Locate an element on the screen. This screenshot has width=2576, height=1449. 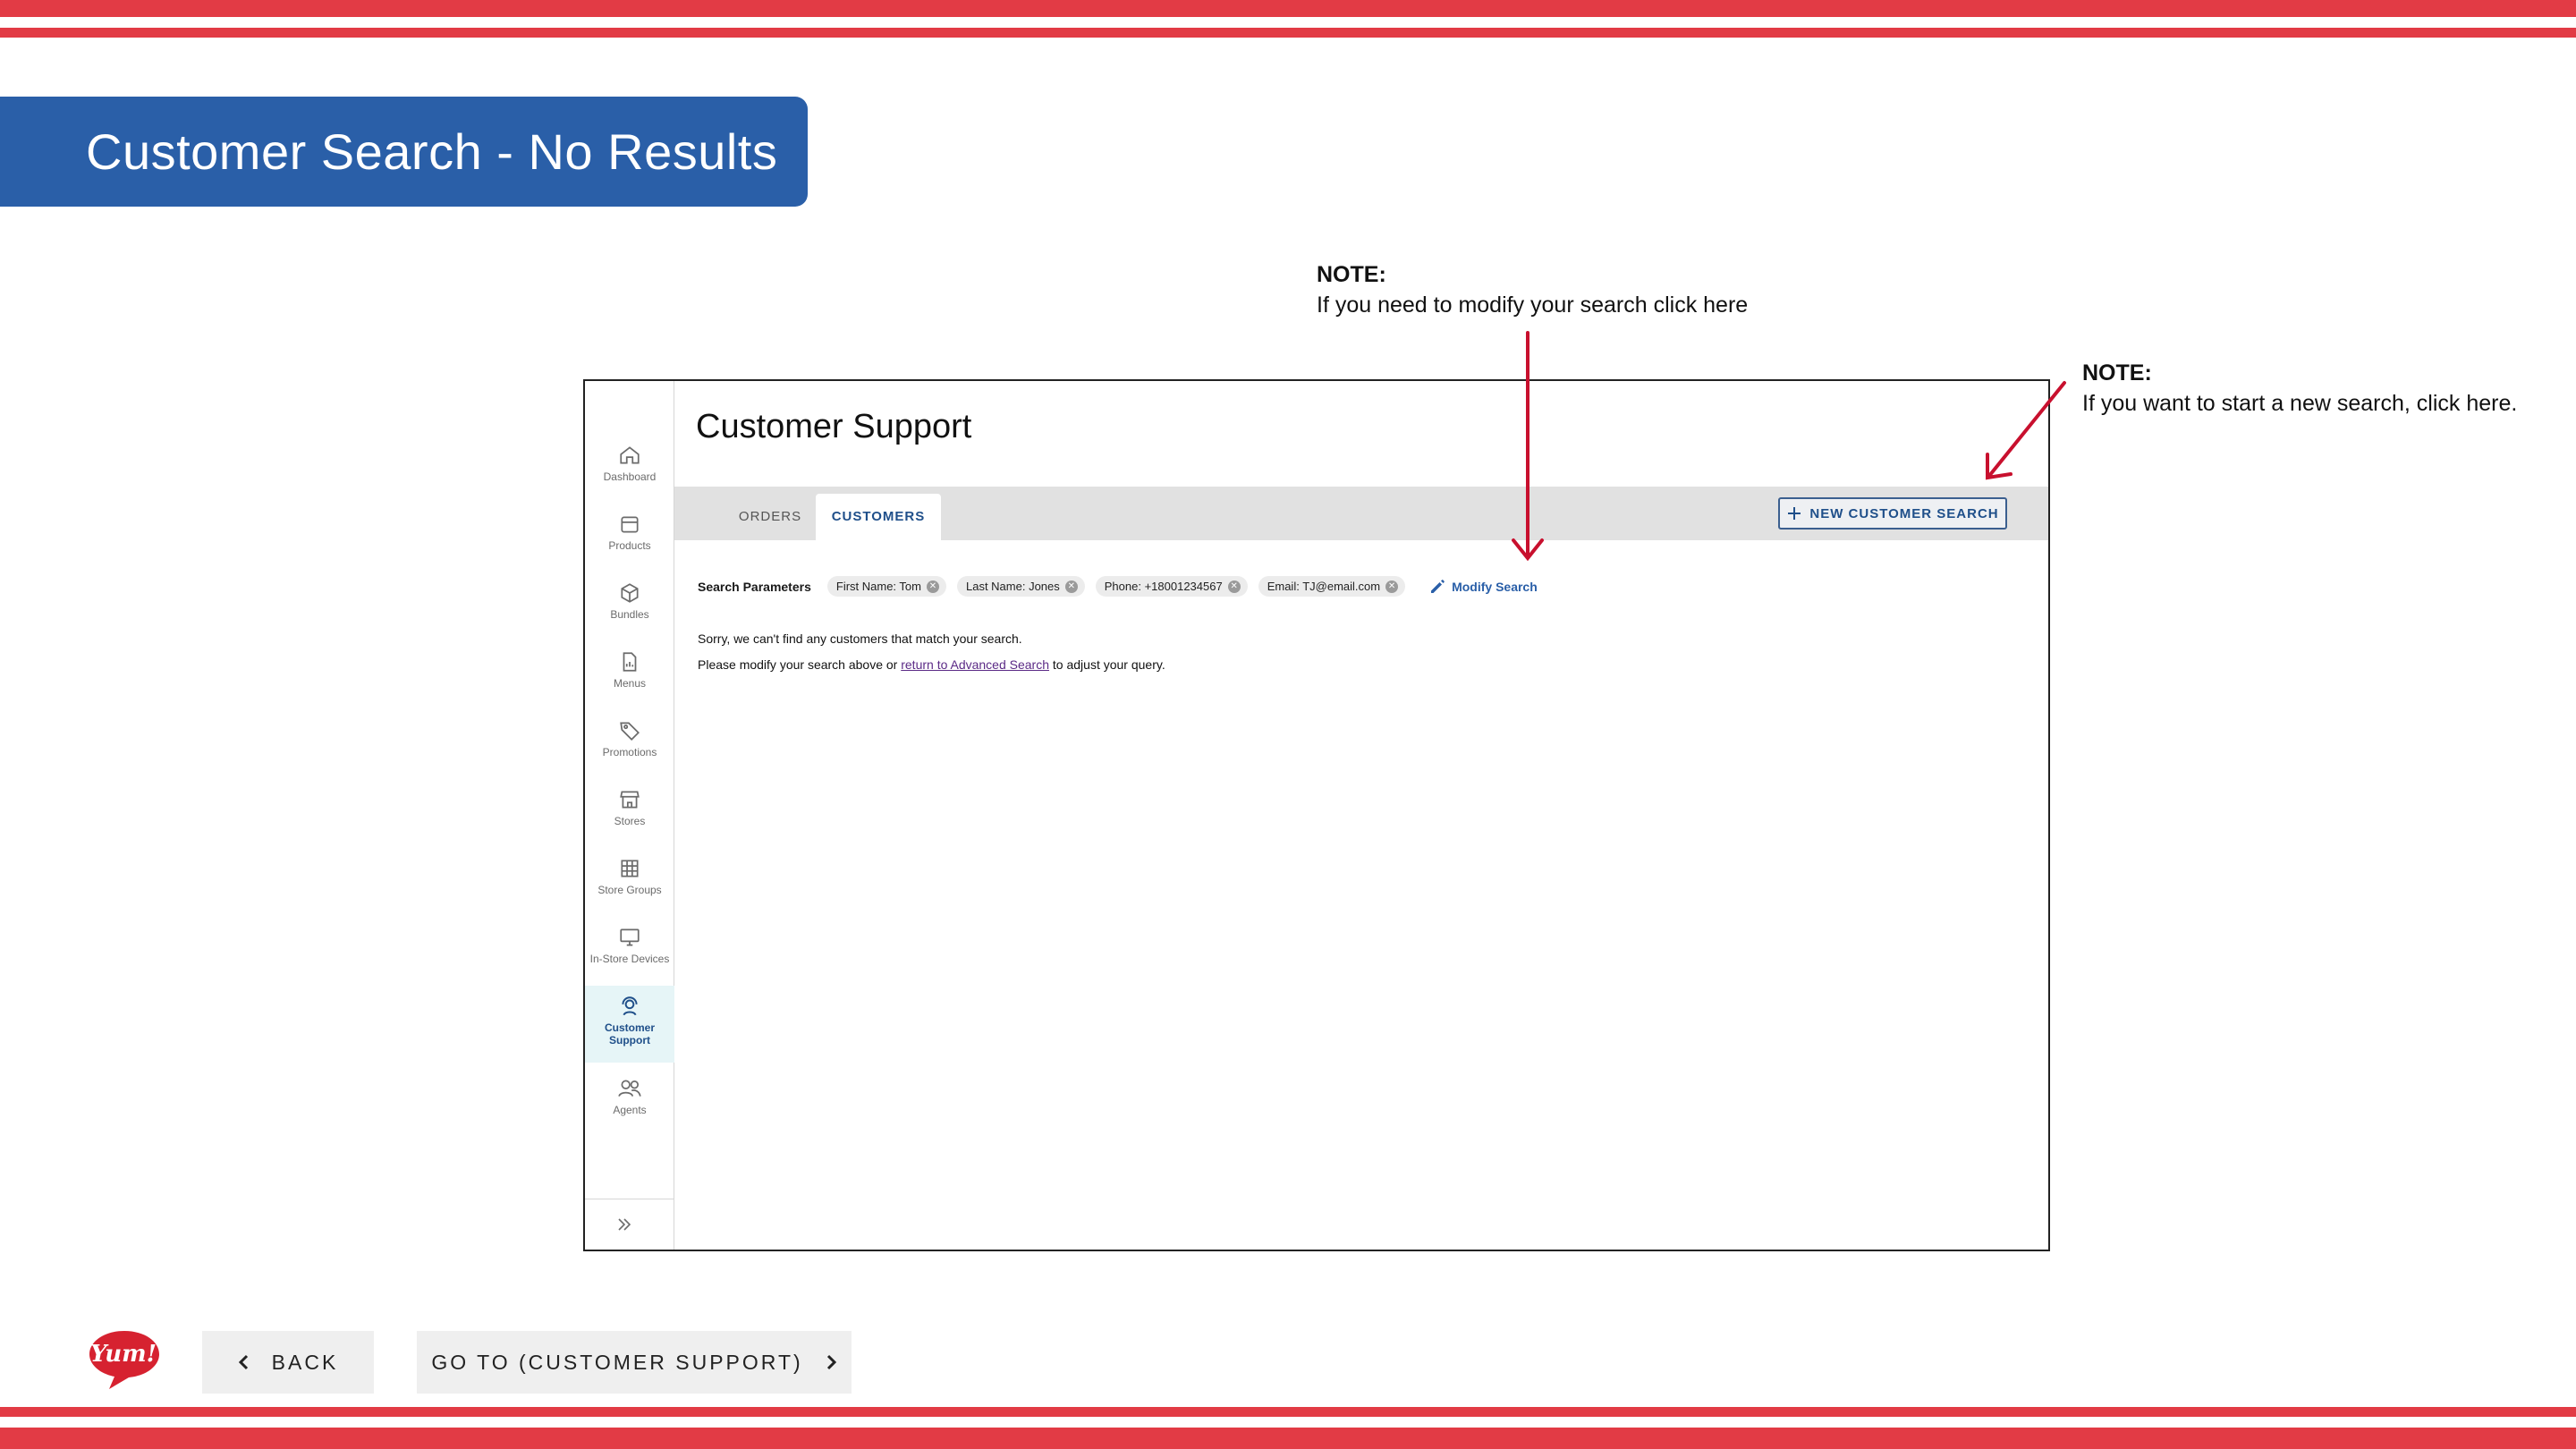
back-button: BACK is located at coordinates (288, 1362).